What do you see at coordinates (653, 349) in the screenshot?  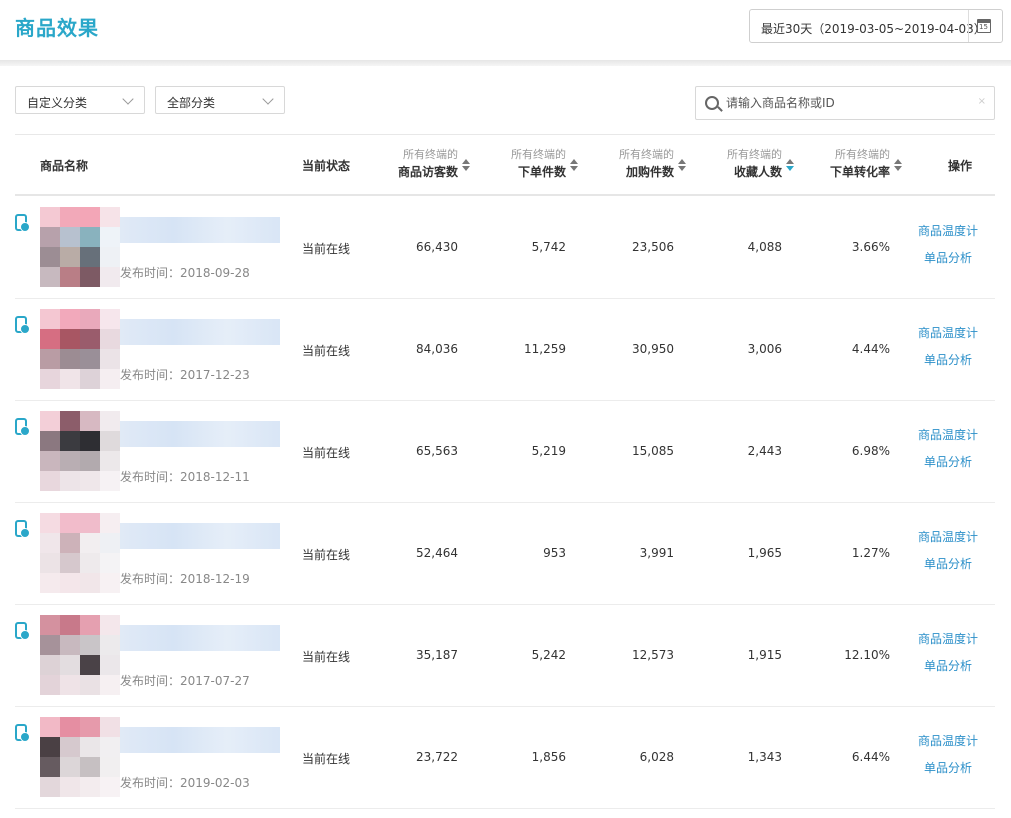 I see `cart-value: 30,950` at bounding box center [653, 349].